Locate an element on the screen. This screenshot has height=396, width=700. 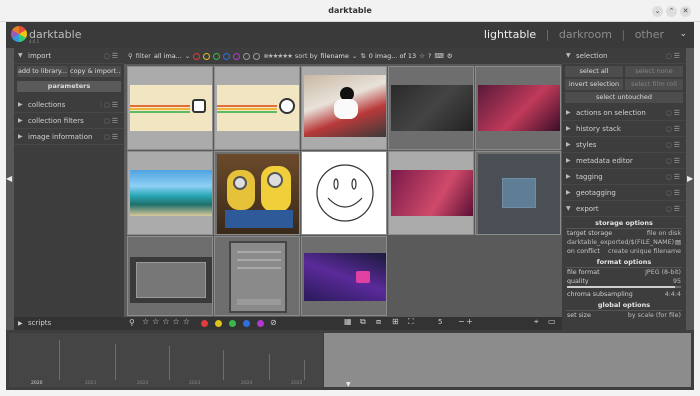
color-purple-icon is located at coordinates (260, 323).